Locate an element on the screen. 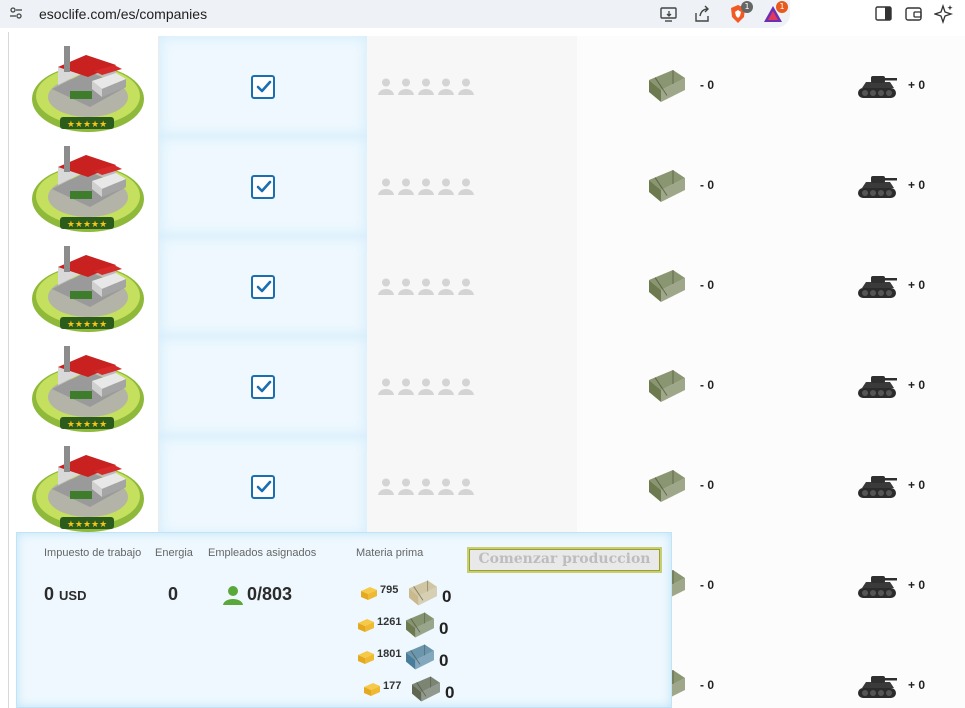 Image resolution: width=965 pixels, height=708 pixels. url-text: esoclife.com/es/companies is located at coordinates (123, 14).